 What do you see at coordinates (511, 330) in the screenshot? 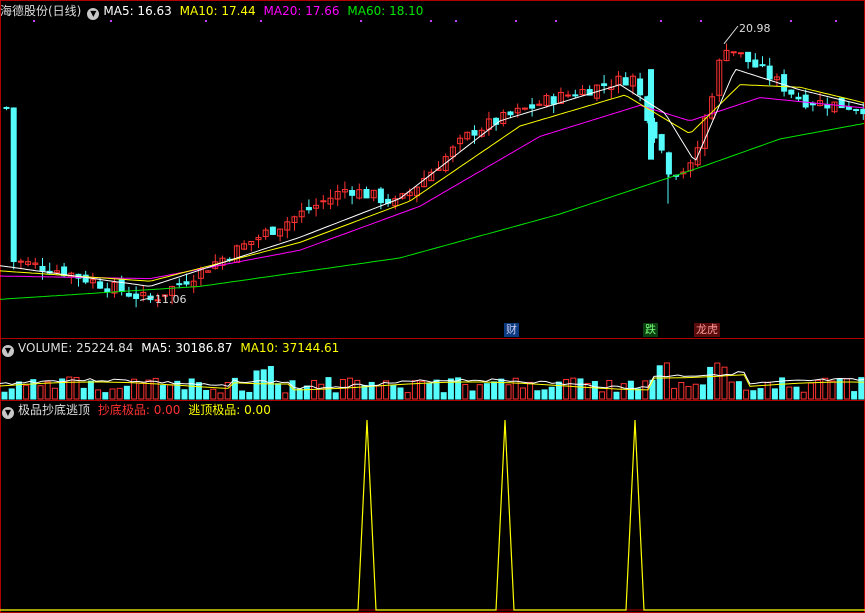
I see `finance-marker: 财` at bounding box center [511, 330].